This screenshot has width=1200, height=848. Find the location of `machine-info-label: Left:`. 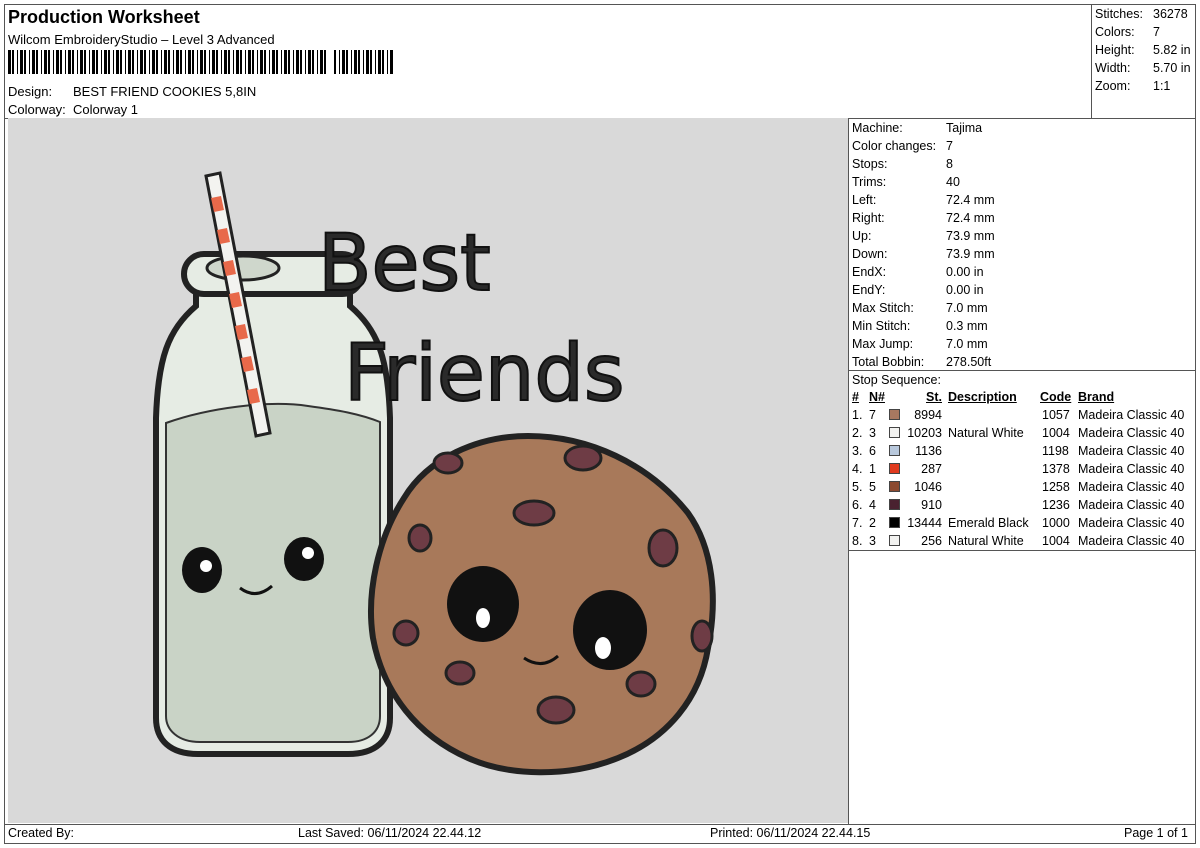

machine-info-label: Left: is located at coordinates (864, 200).